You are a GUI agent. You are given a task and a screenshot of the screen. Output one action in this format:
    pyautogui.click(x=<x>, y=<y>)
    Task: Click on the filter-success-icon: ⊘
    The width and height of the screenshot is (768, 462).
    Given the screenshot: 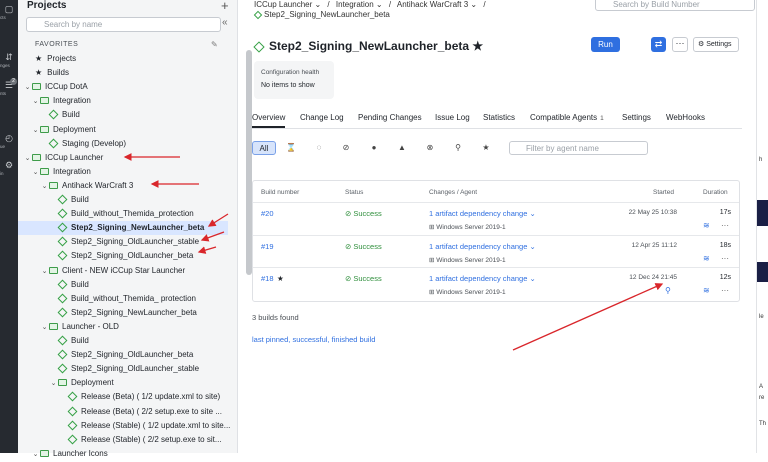 What is the action you would take?
    pyautogui.click(x=346, y=148)
    